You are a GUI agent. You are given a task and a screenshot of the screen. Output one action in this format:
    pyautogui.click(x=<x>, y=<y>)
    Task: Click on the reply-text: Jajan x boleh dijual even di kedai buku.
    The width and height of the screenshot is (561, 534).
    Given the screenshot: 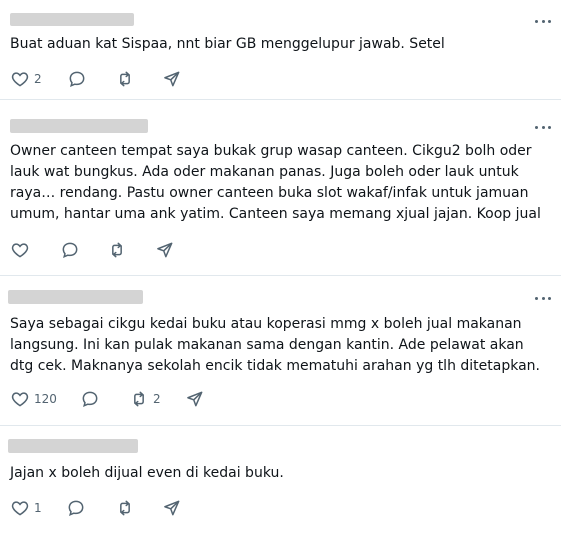 What is the action you would take?
    pyautogui.click(x=147, y=473)
    